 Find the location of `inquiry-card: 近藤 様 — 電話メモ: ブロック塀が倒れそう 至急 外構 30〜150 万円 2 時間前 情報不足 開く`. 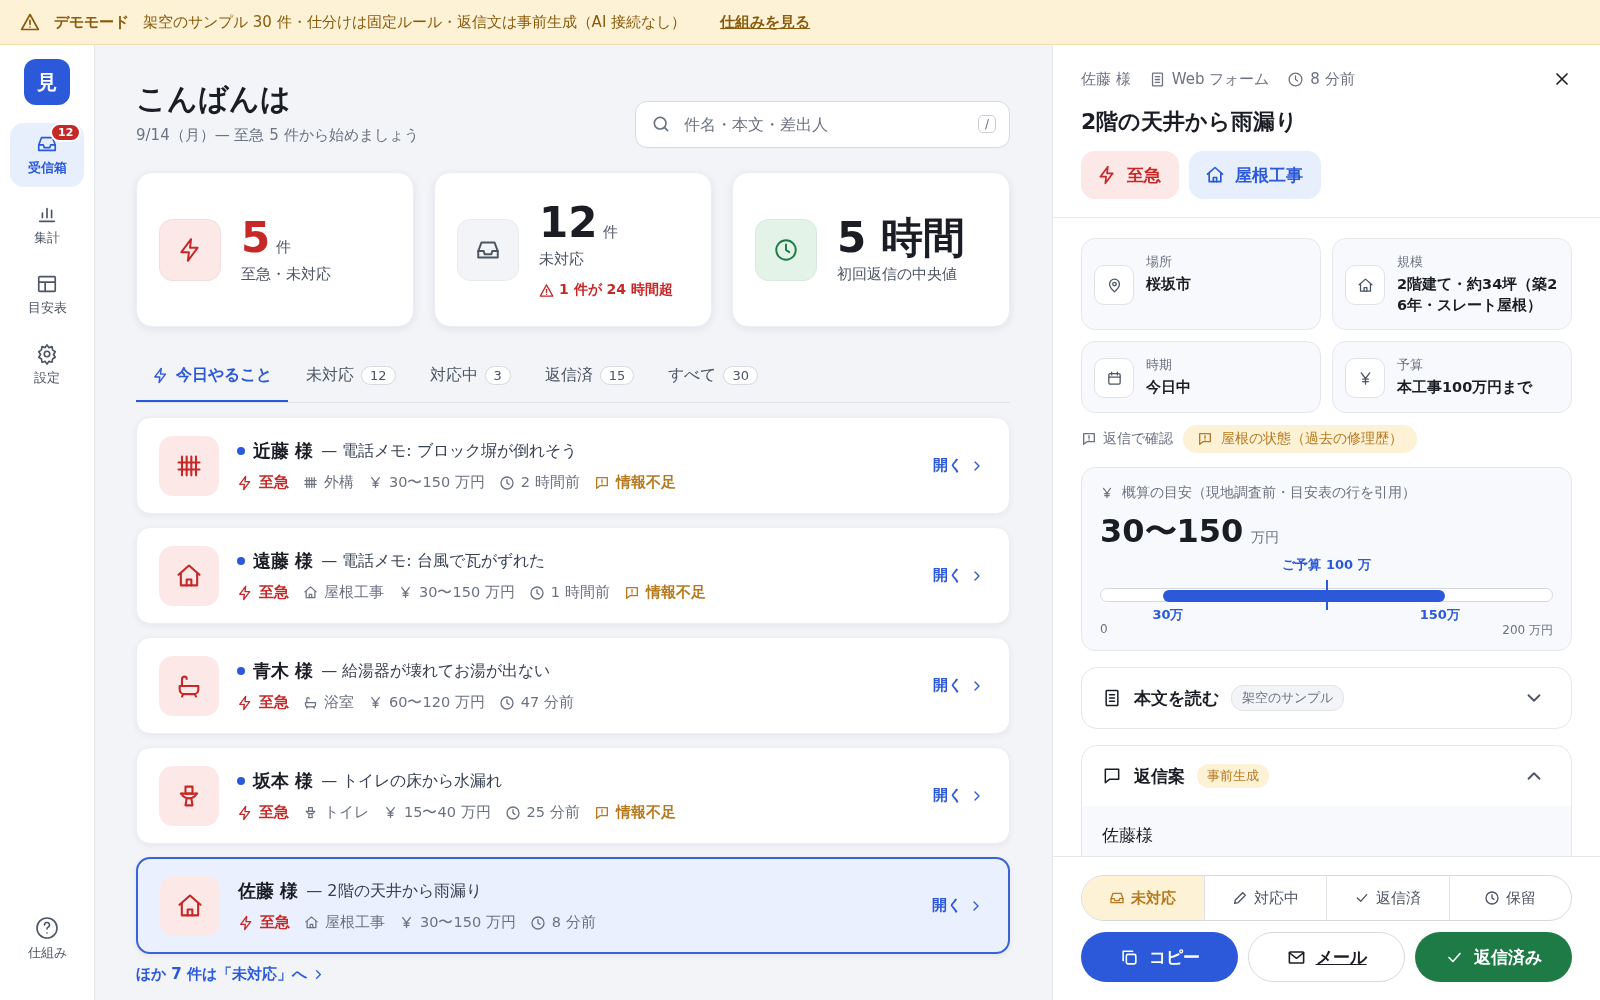

inquiry-card: 近藤 様 — 電話メモ: ブロック塀が倒れそう 至急 外構 30〜150 万円 2 時間前 情報不足 開く is located at coordinates (573, 465).